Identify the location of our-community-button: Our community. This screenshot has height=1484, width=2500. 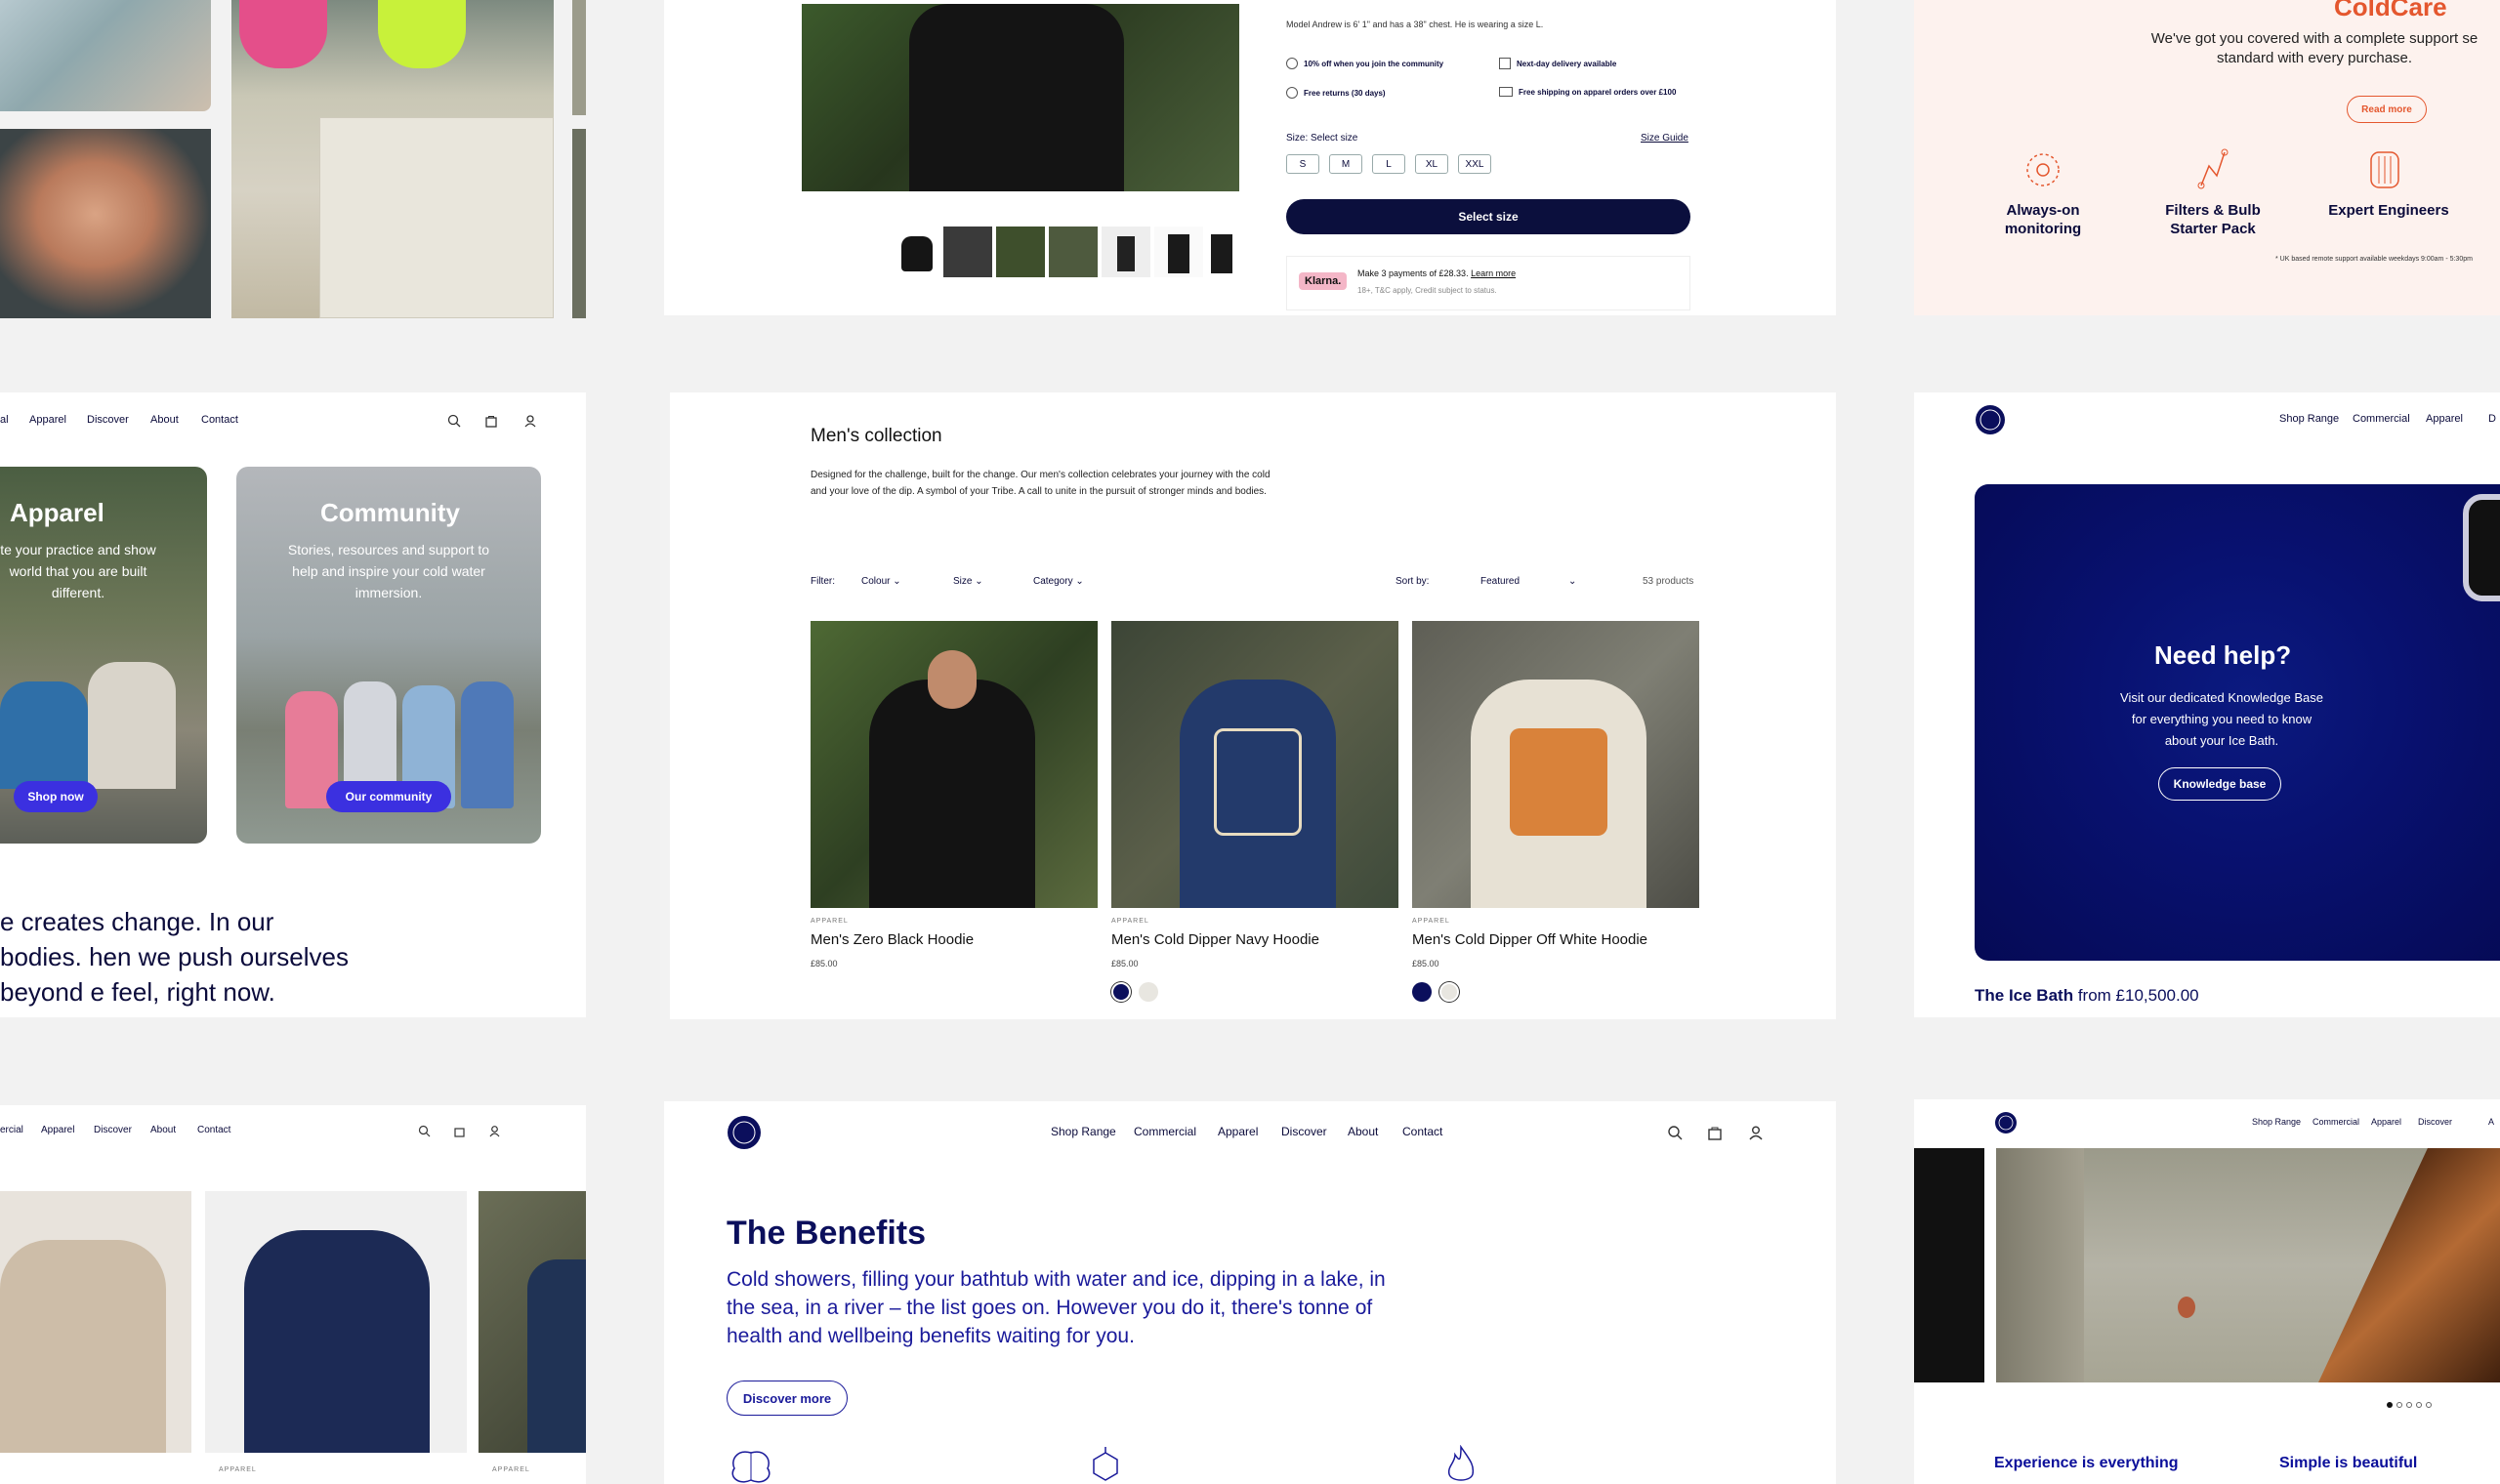
(388, 797).